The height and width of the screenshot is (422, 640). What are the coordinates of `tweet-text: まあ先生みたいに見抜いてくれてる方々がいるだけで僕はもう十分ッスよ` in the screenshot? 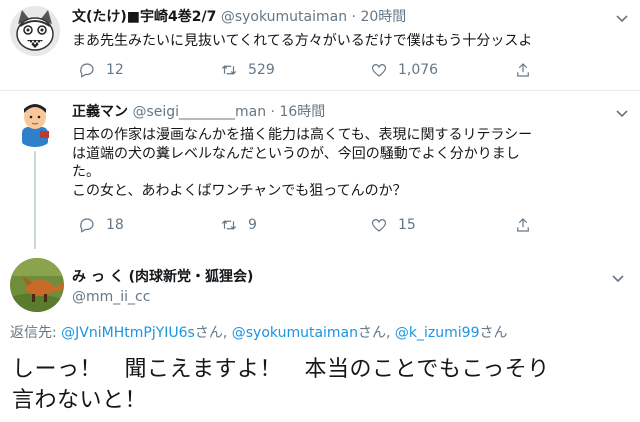 It's located at (302, 41).